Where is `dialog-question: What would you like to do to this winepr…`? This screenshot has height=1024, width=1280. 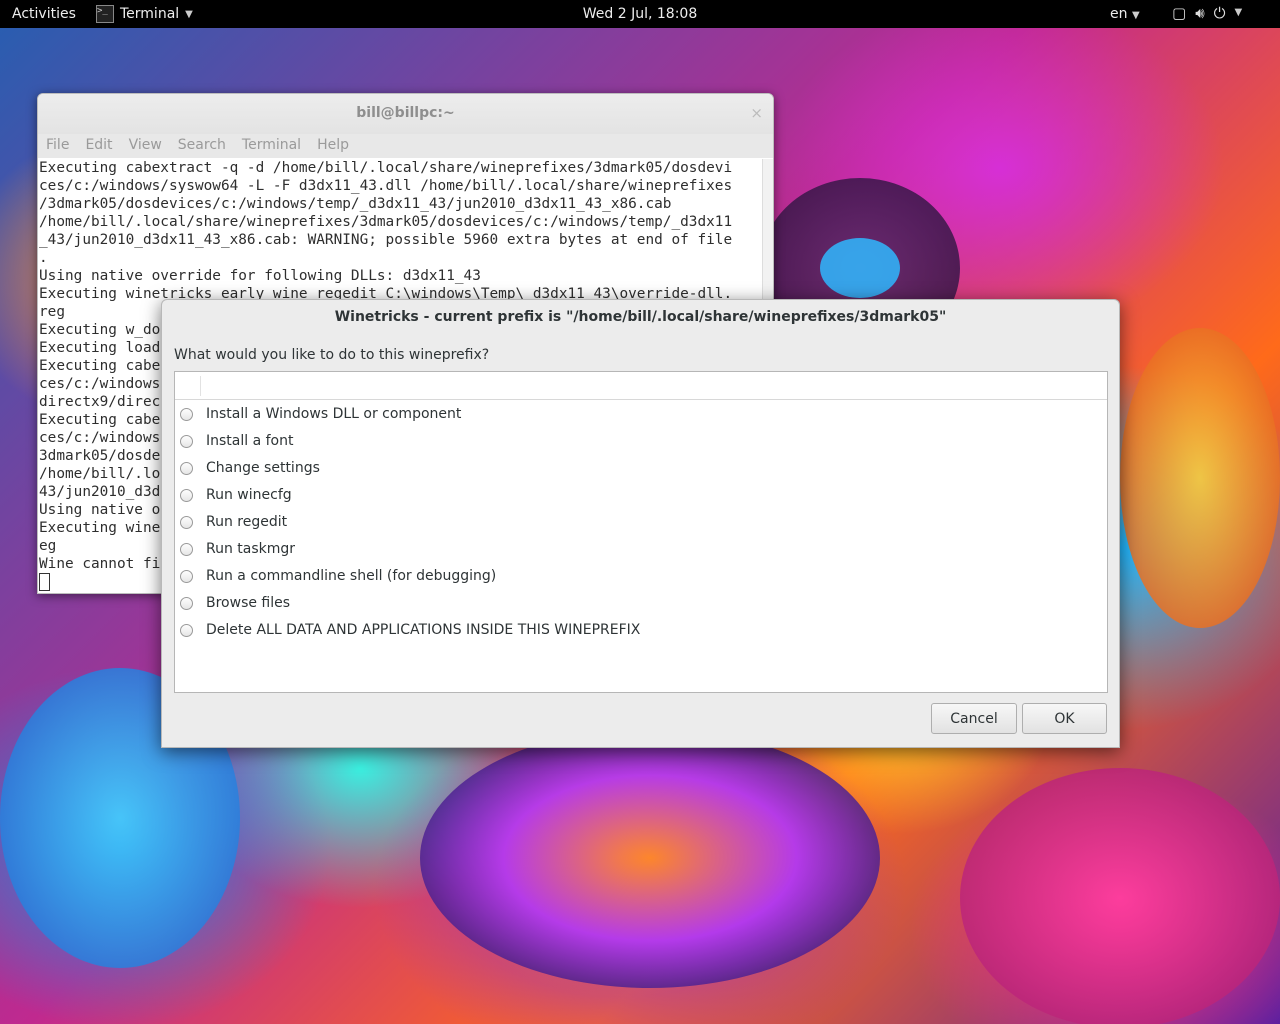
dialog-question: What would you like to do to this winepr… is located at coordinates (332, 355).